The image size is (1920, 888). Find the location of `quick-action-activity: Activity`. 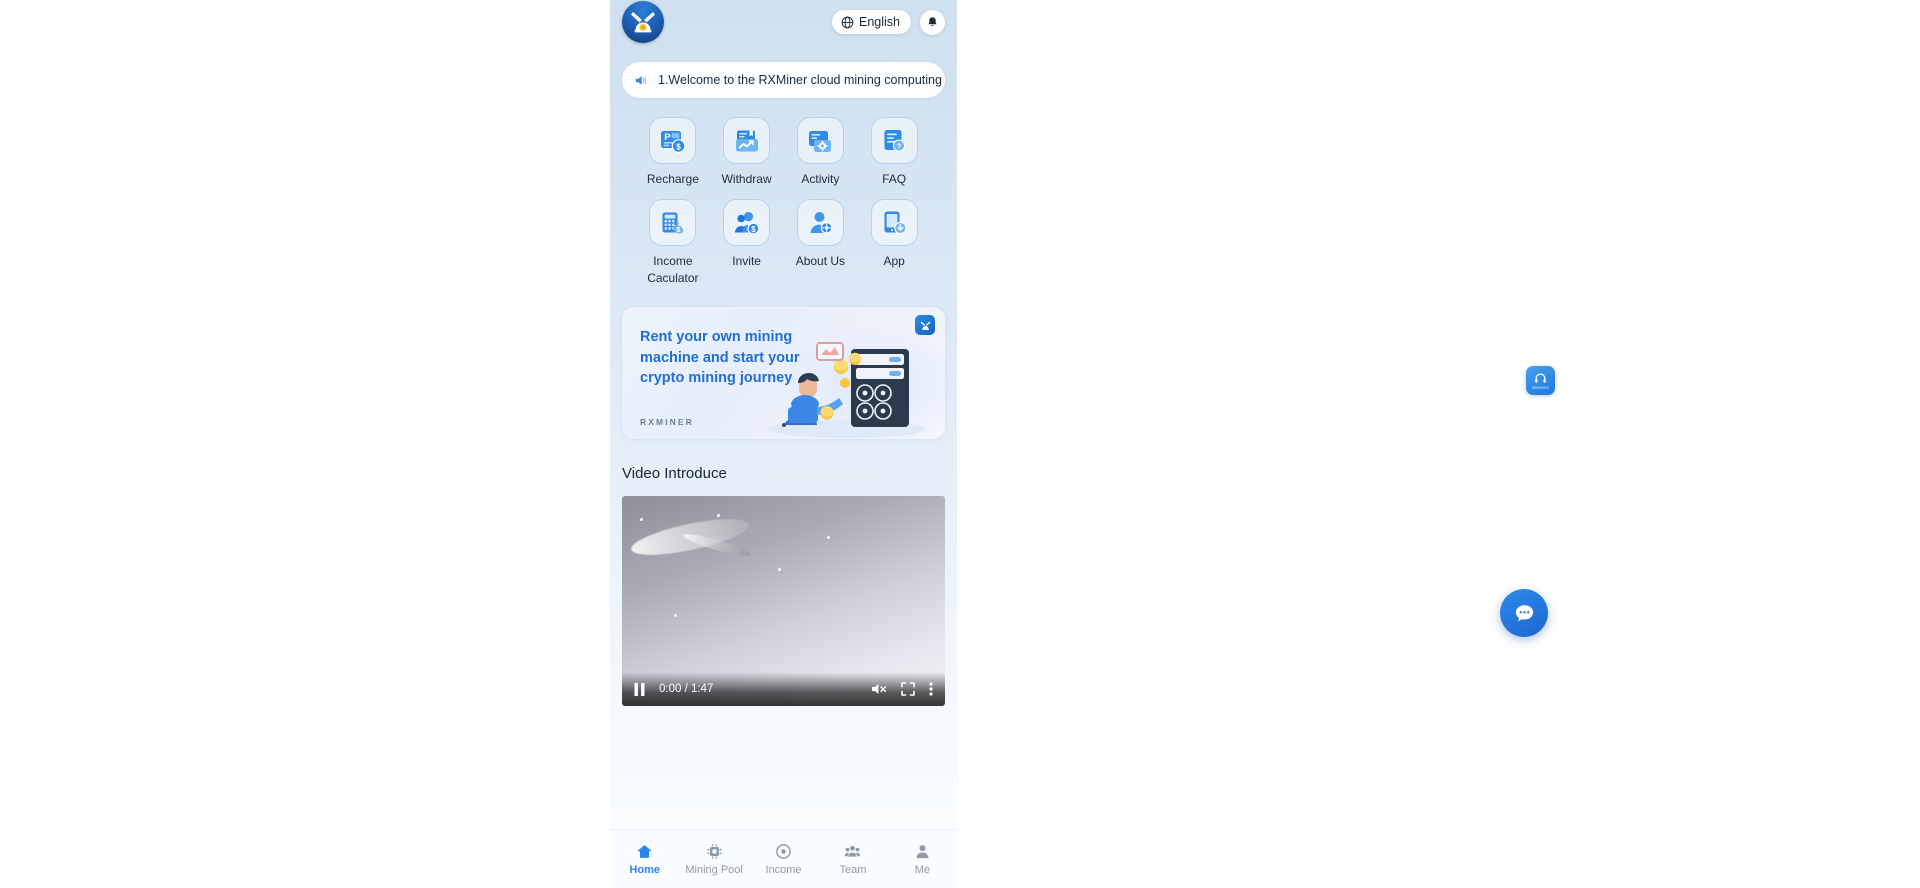

quick-action-activity: Activity is located at coordinates (821, 152).